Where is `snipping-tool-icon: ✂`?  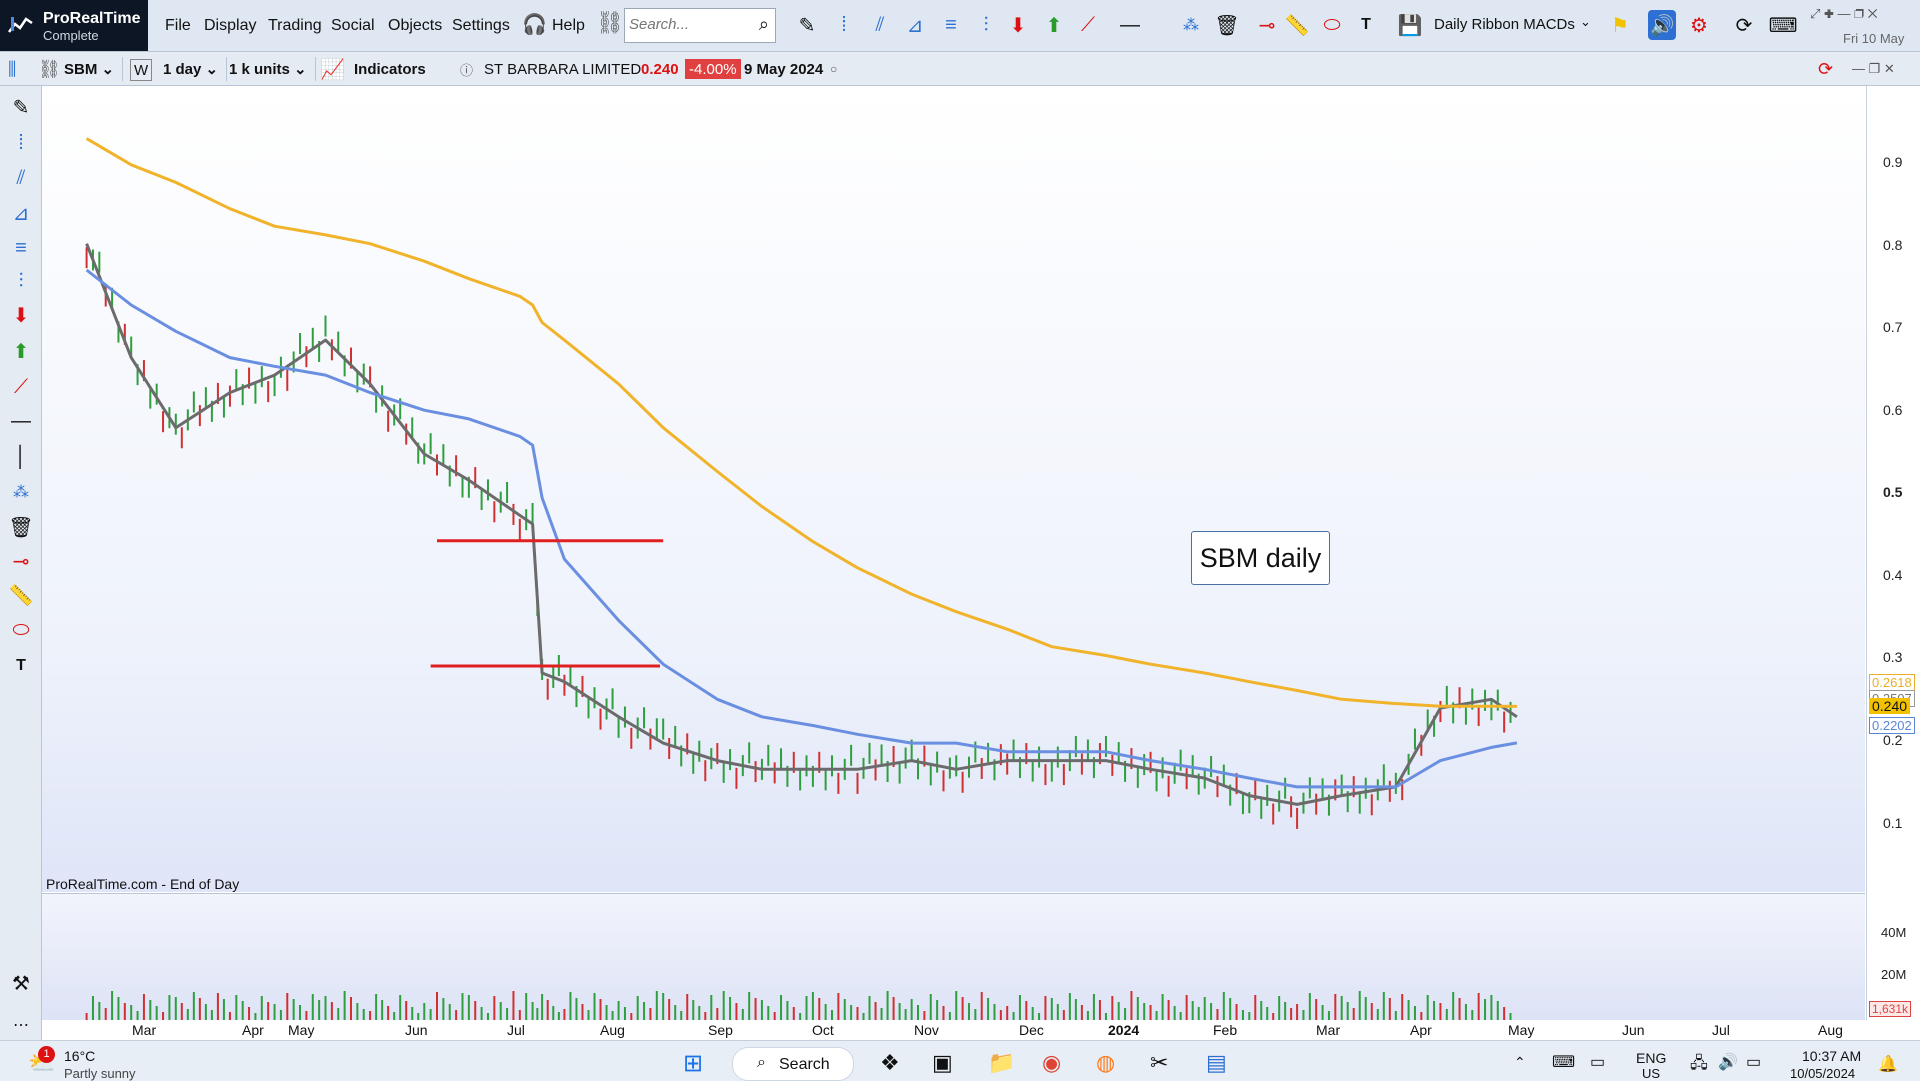
snipping-tool-icon: ✂ is located at coordinates (1159, 1063).